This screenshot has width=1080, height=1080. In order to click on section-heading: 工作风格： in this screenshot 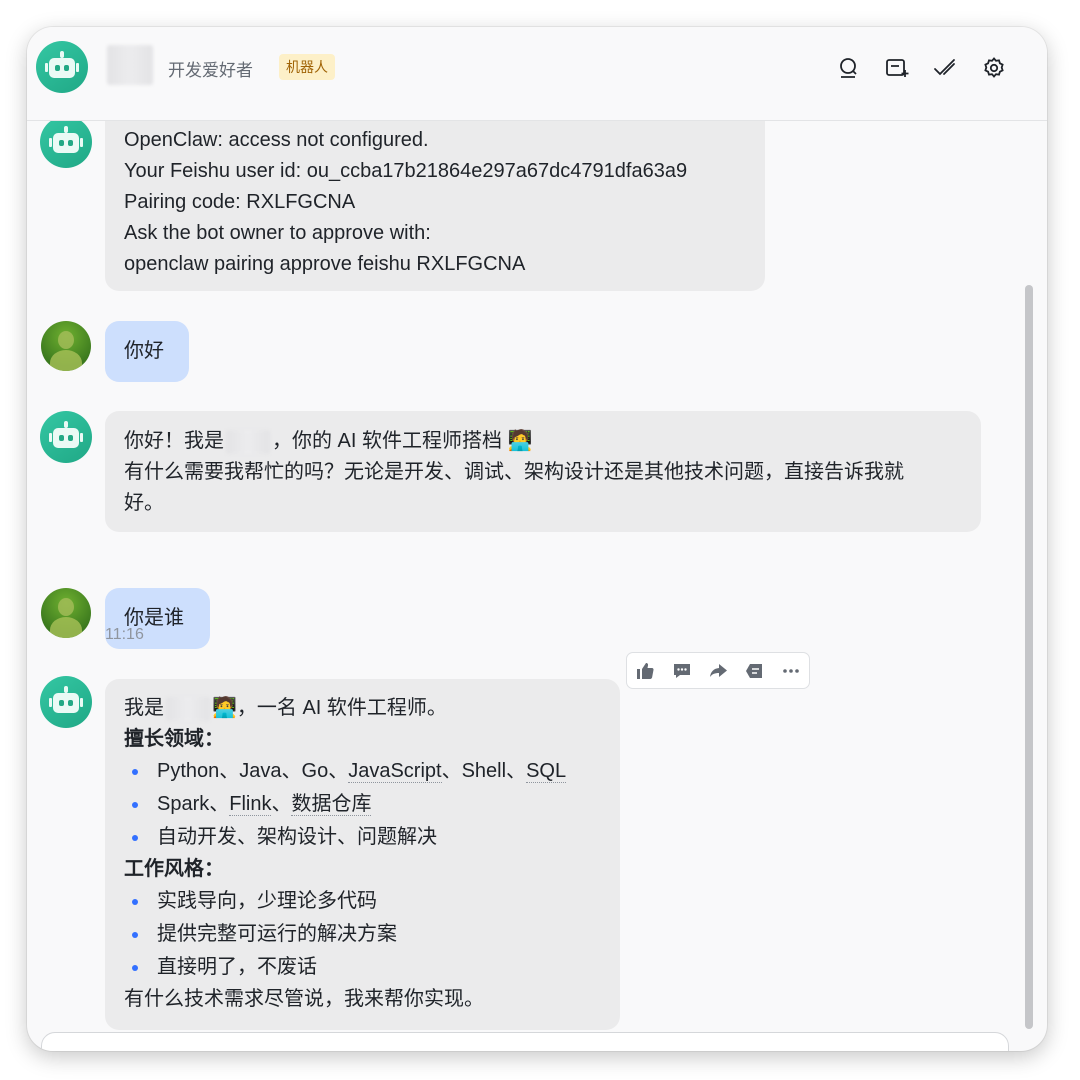, I will do `click(174, 869)`.